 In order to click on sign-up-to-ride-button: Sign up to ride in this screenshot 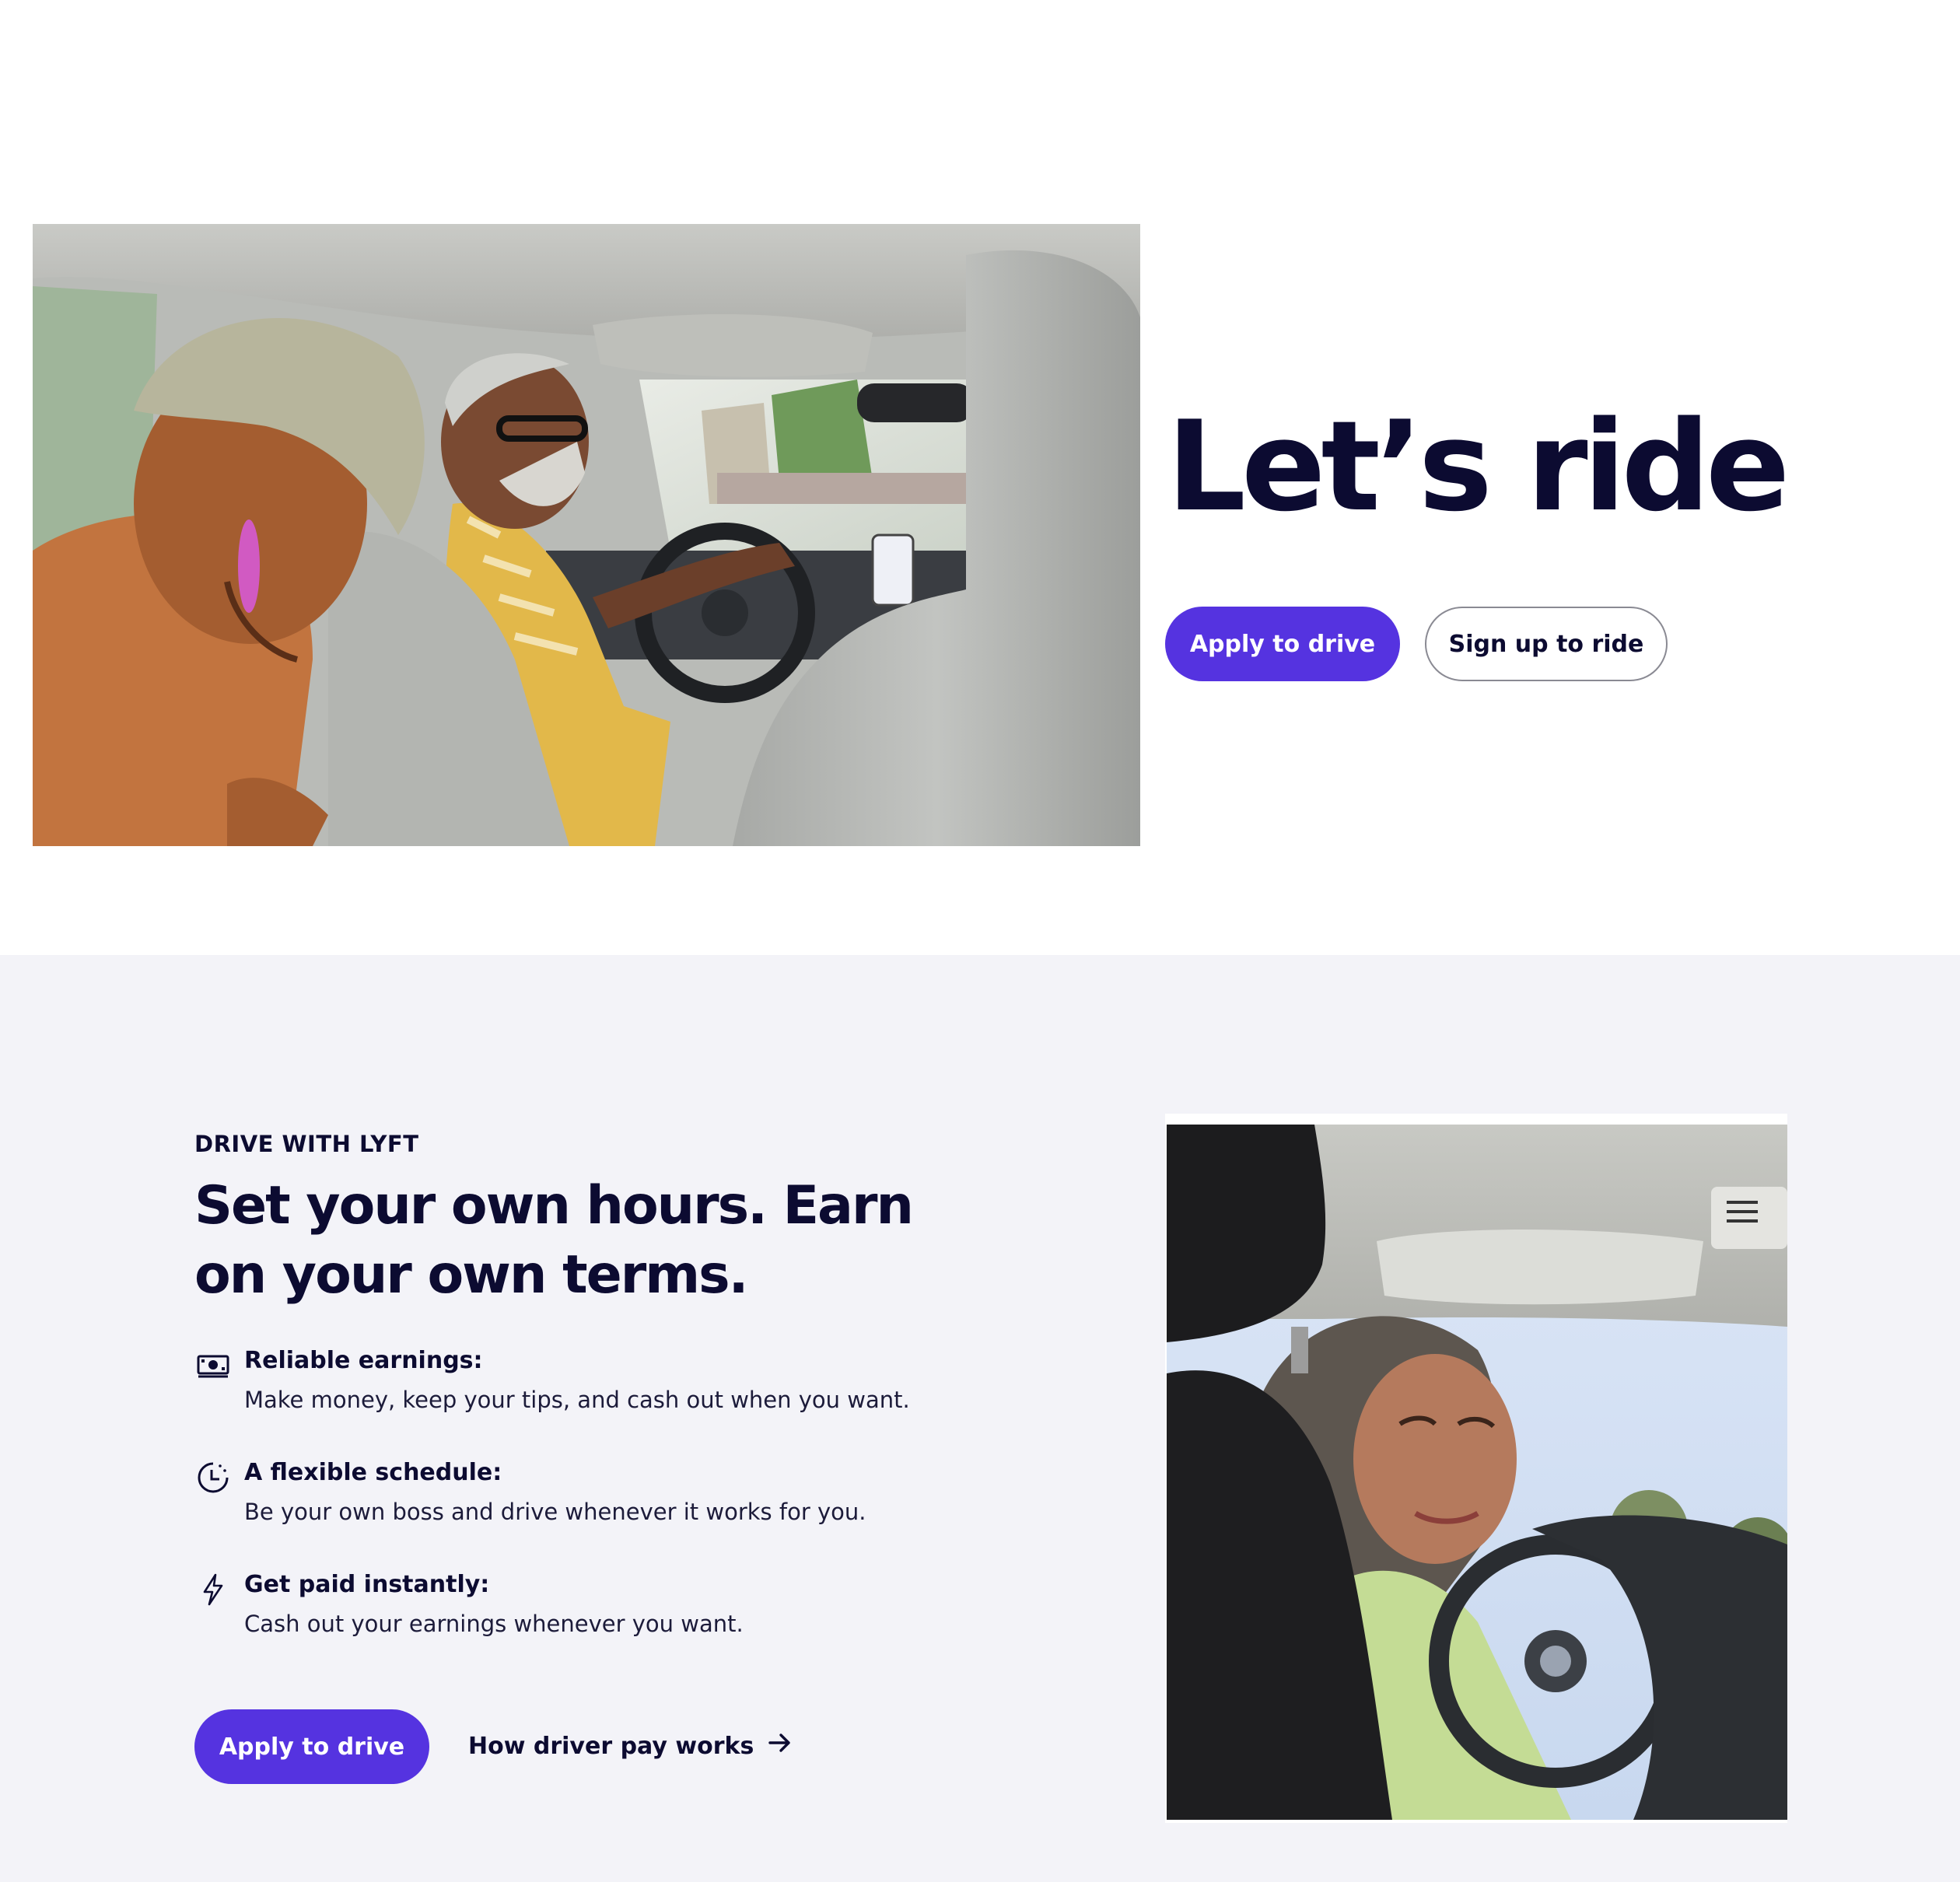, I will do `click(1547, 644)`.